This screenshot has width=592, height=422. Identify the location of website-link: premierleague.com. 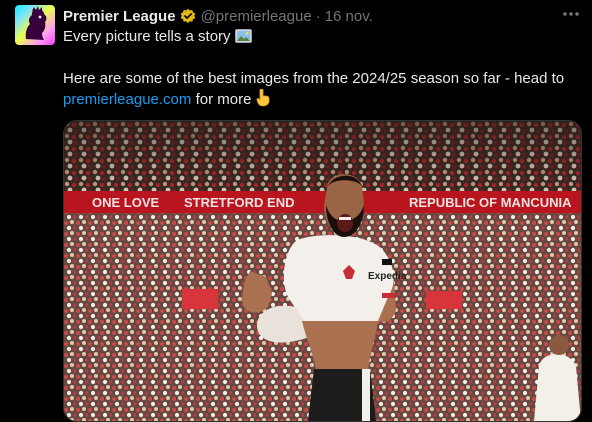
(127, 99).